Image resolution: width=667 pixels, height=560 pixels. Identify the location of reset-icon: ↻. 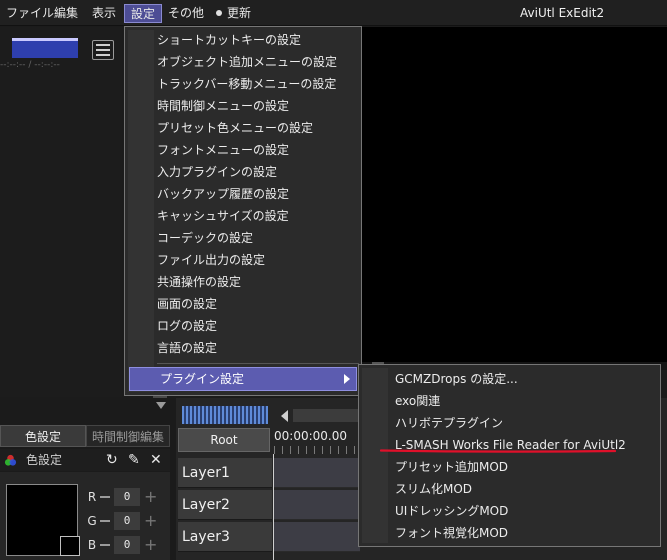
(112, 460).